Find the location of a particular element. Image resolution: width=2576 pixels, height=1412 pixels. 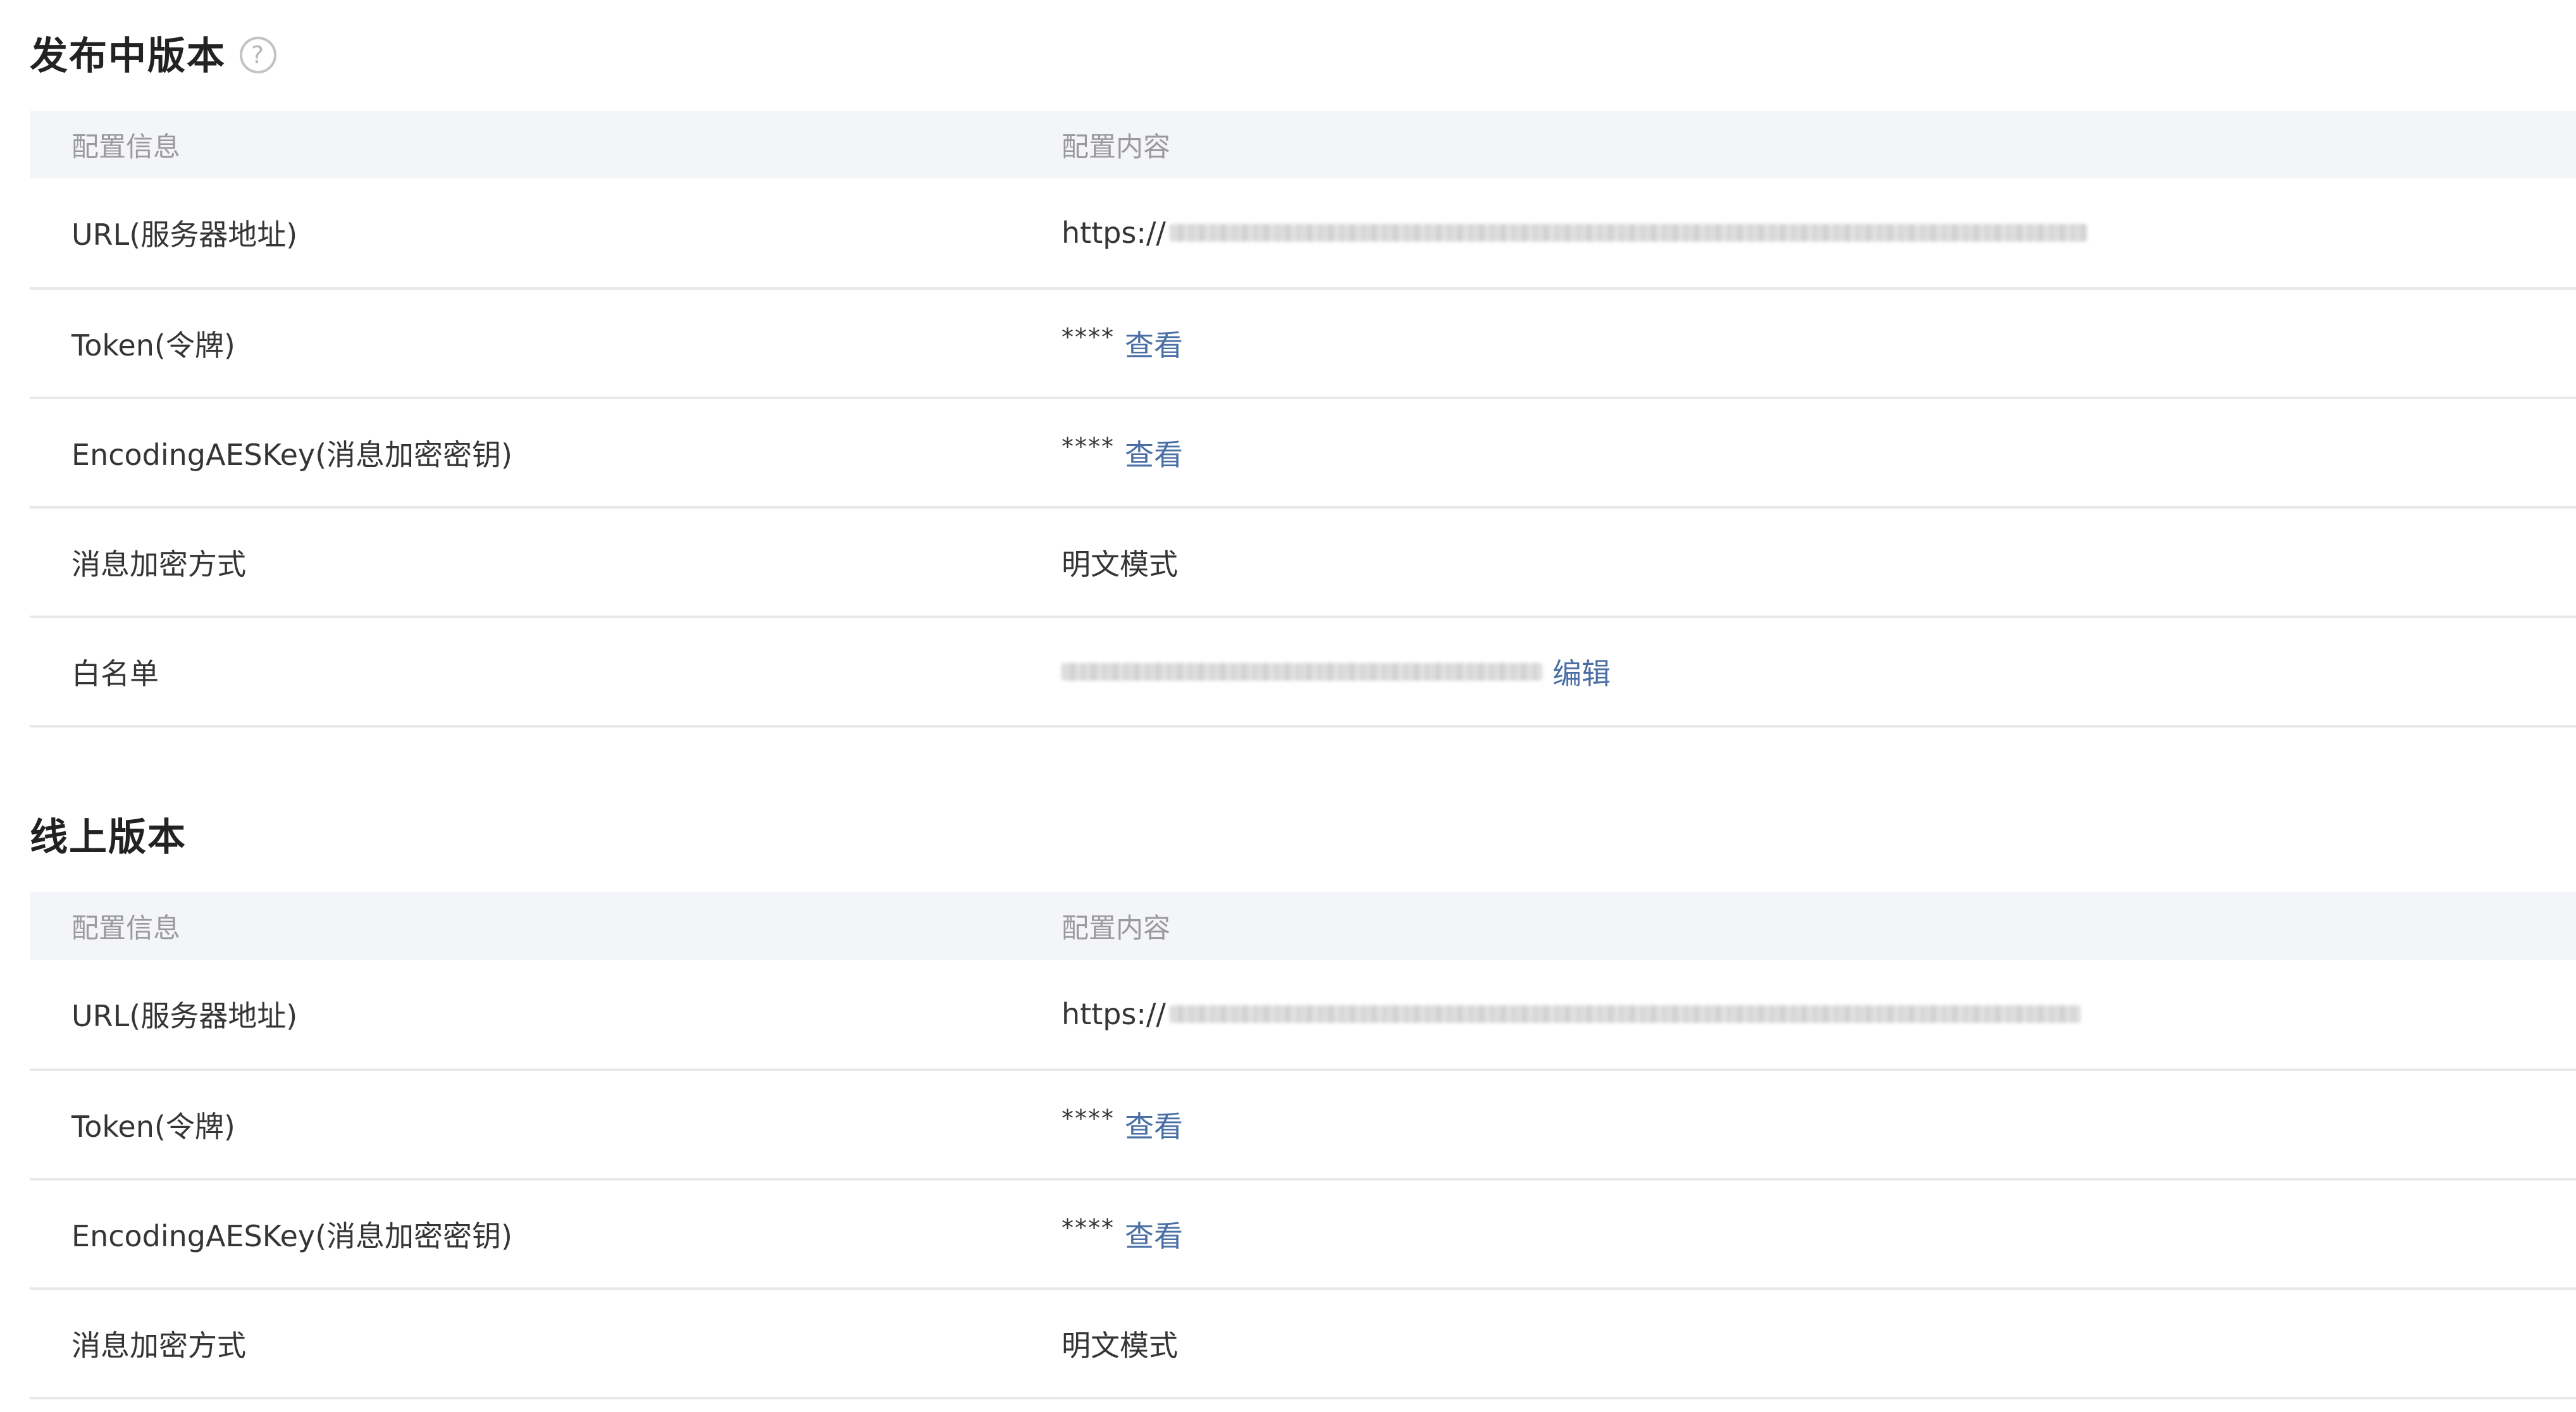

table-row-whitelist: 白名单 编辑 is located at coordinates (1303, 673).